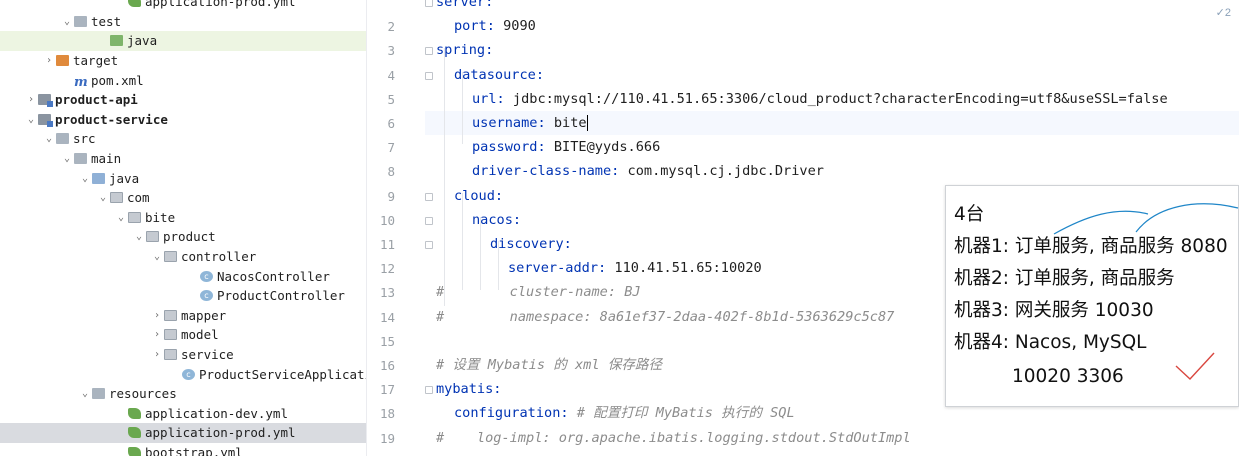  Describe the element at coordinates (387, 293) in the screenshot. I see `line-number: 13` at that location.